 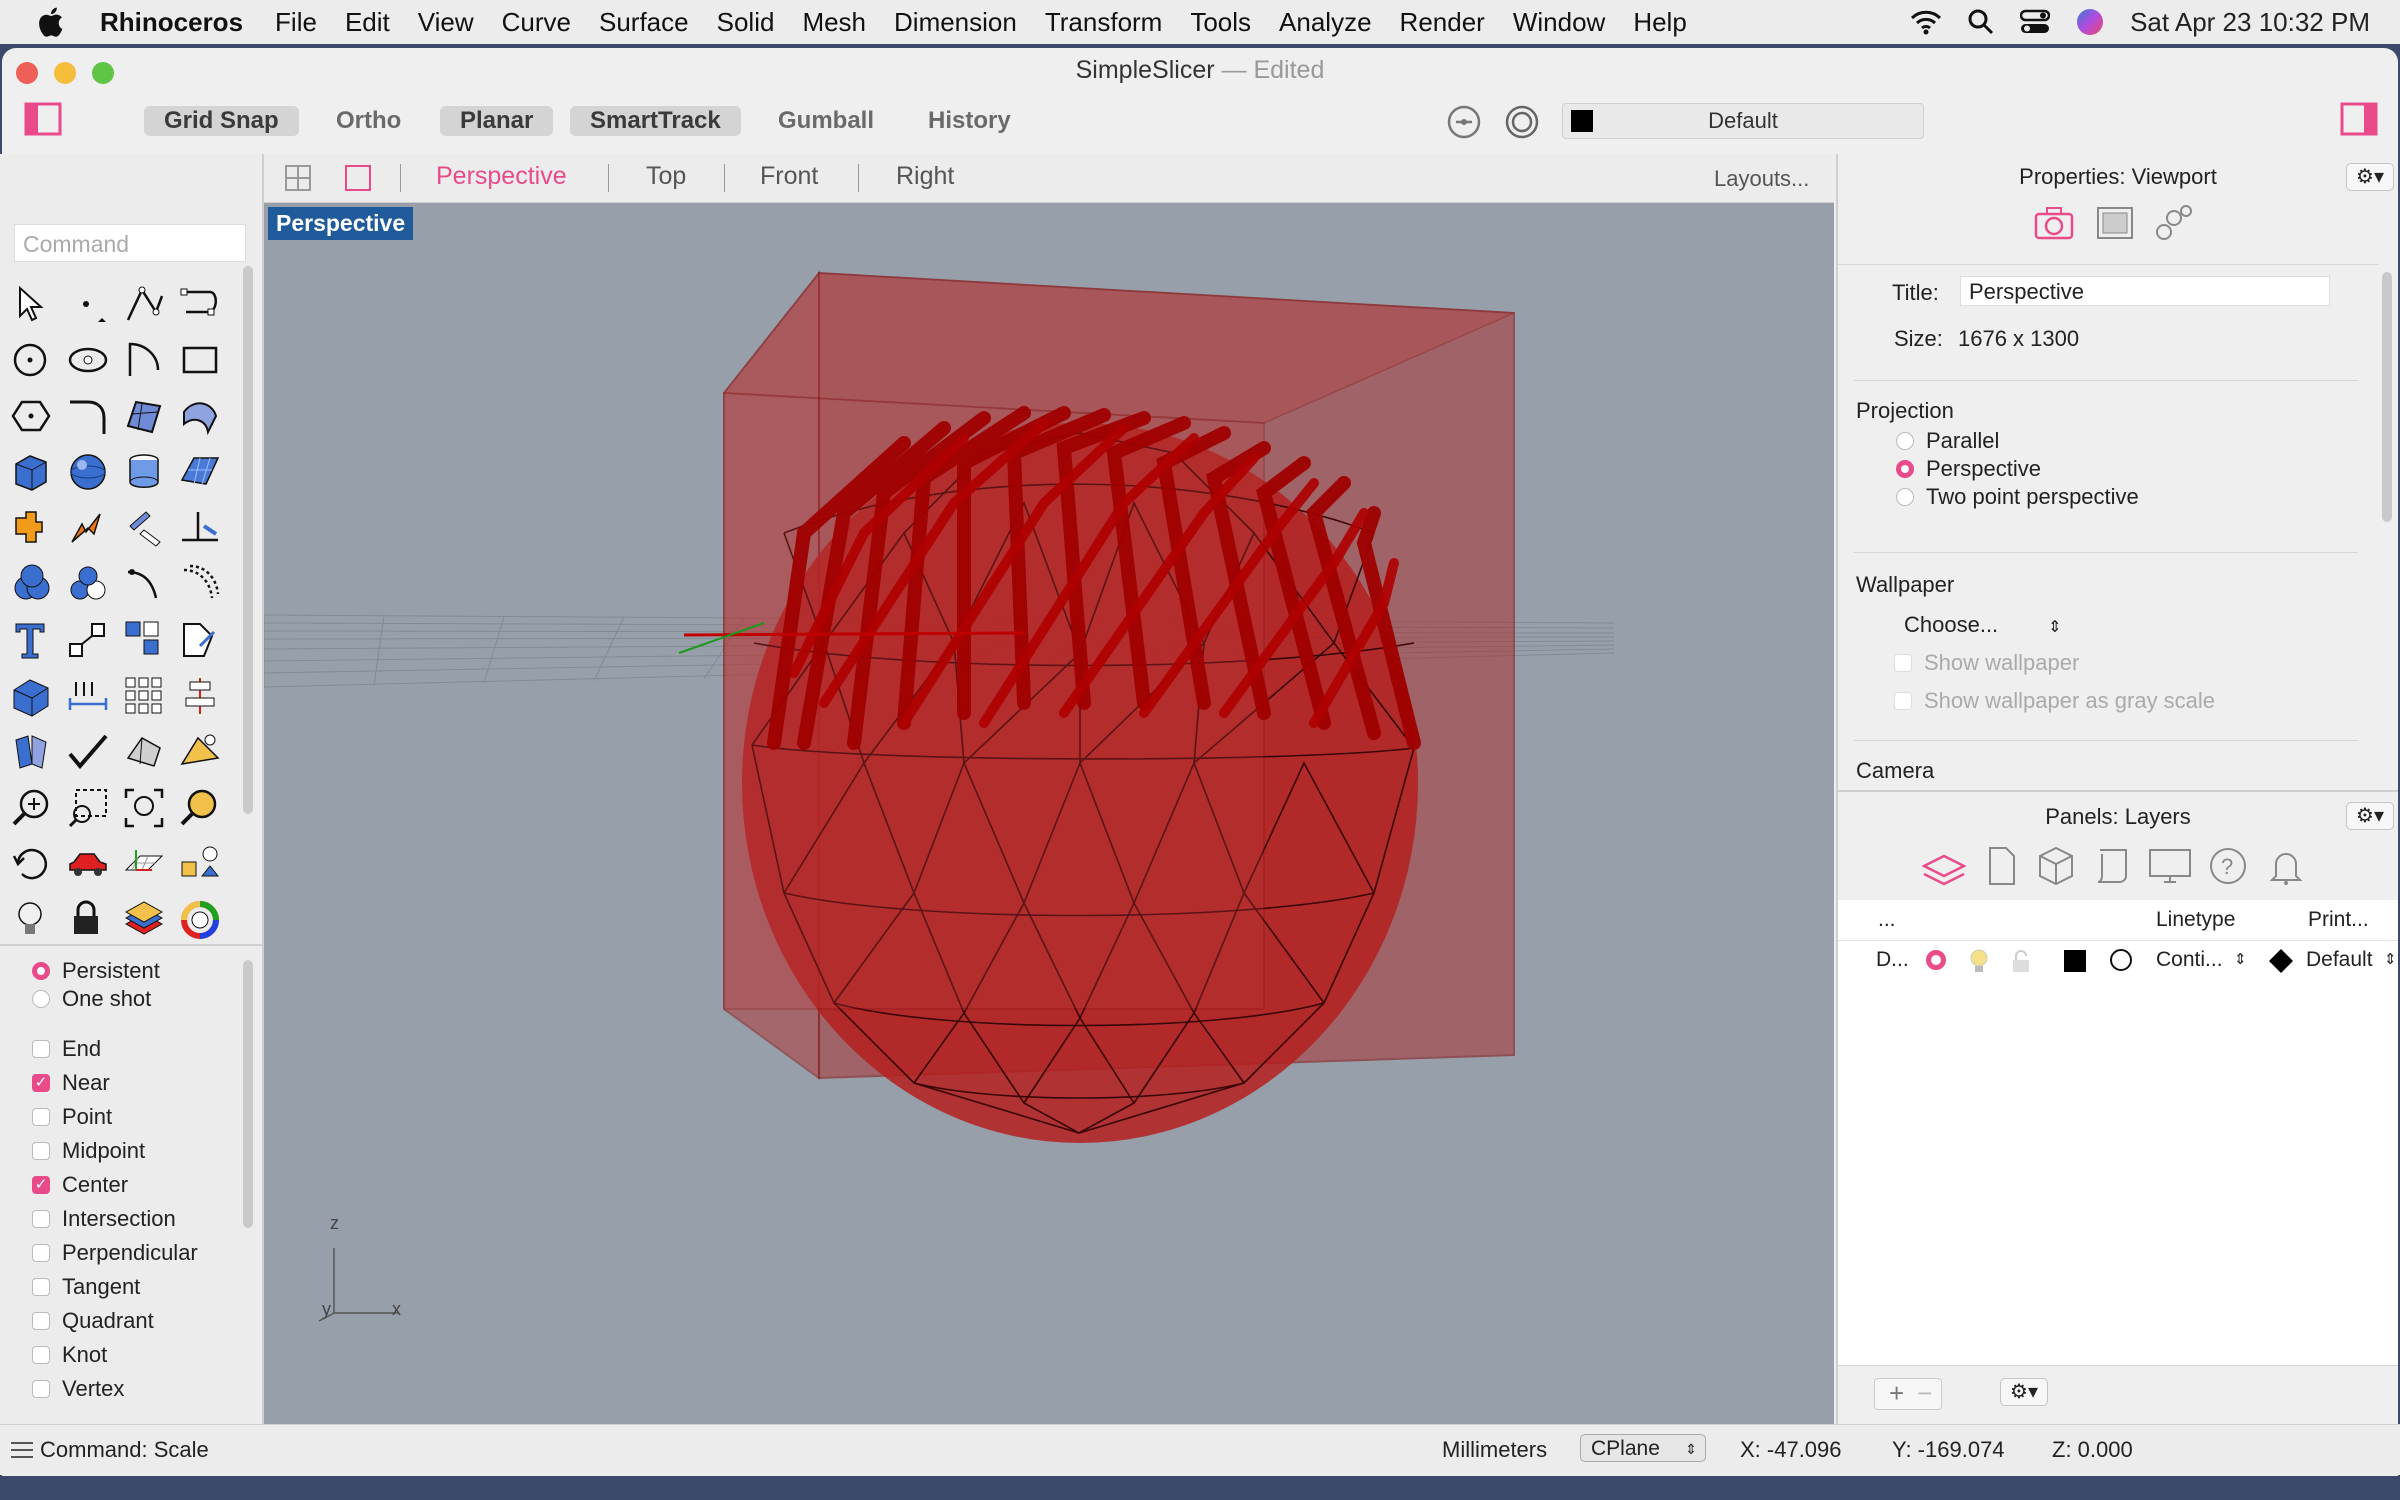 What do you see at coordinates (446, 22) in the screenshot?
I see `menu-view: View` at bounding box center [446, 22].